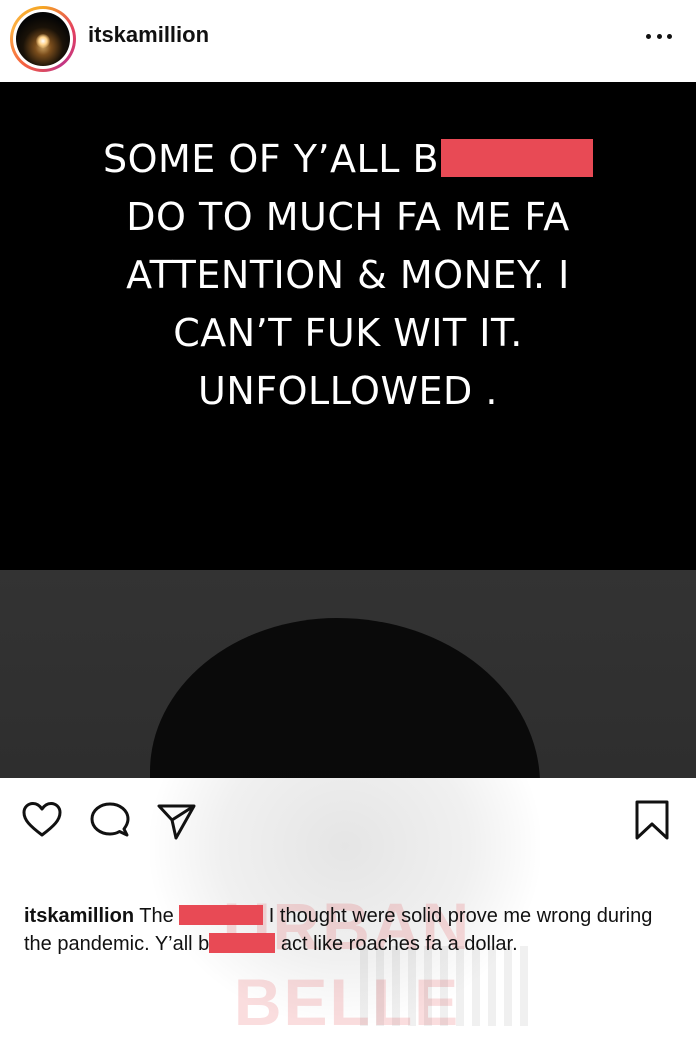 This screenshot has height=1040, width=696. What do you see at coordinates (348, 40) in the screenshot?
I see `post-header: itskamillion` at bounding box center [348, 40].